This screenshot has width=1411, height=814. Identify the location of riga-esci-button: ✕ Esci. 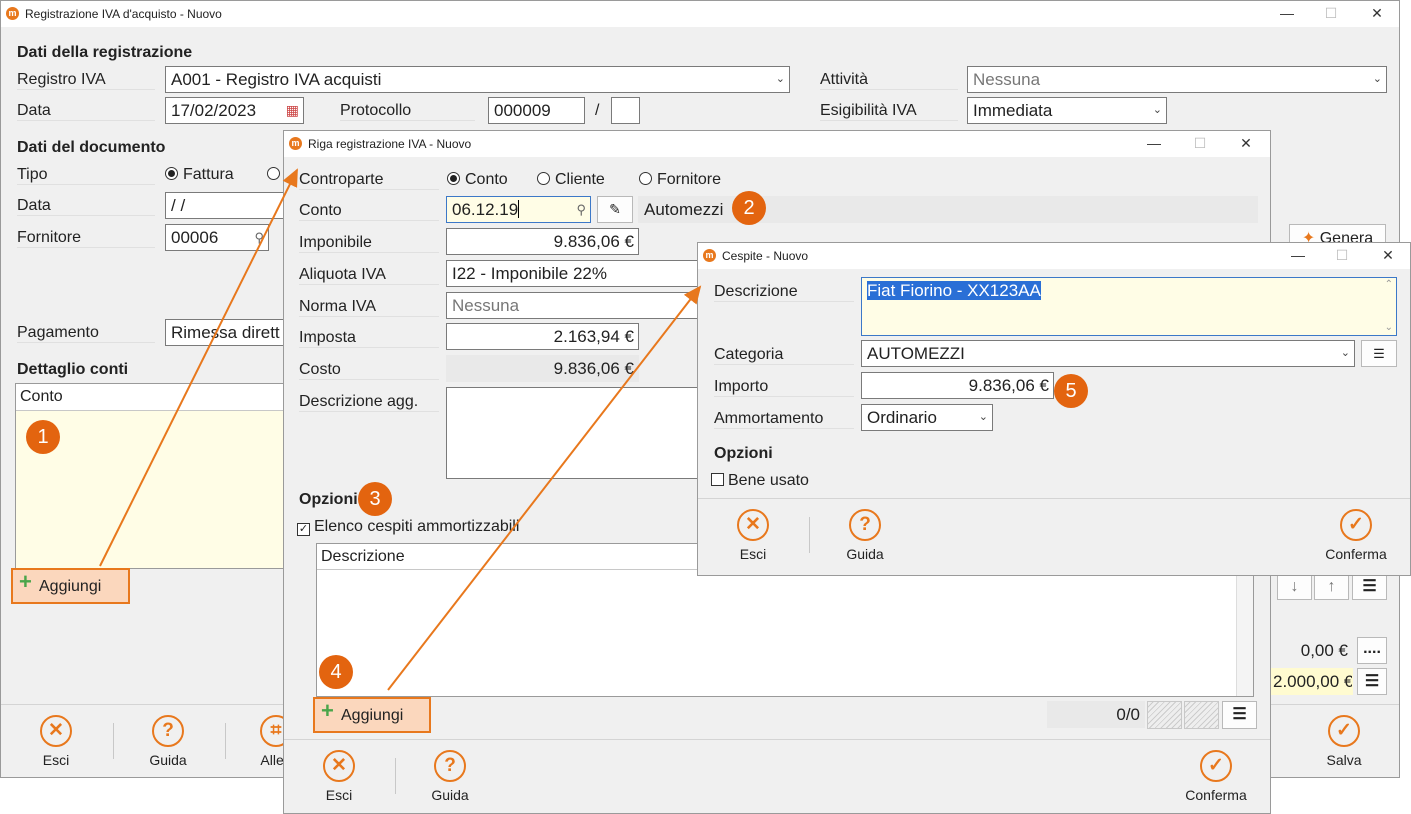
(339, 776).